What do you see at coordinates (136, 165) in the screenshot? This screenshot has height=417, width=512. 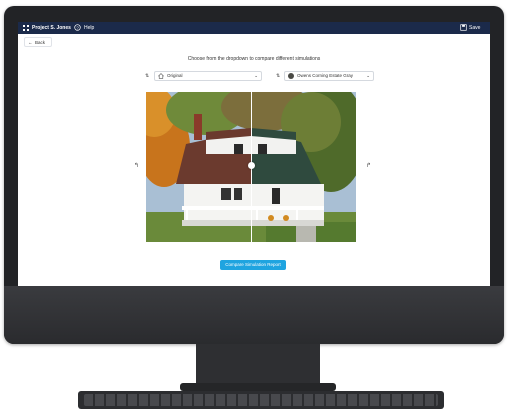 I see `prev-arrow-icon: ↰` at bounding box center [136, 165].